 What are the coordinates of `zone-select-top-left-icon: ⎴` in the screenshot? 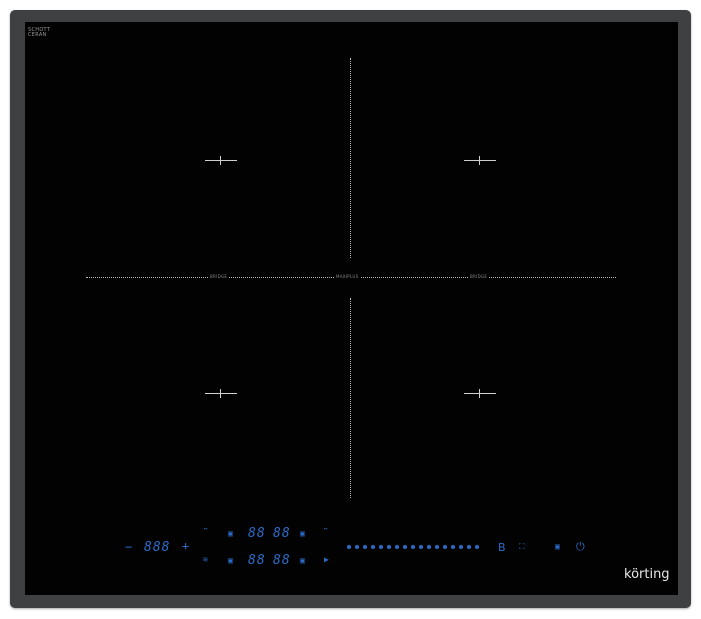 It's located at (205, 533).